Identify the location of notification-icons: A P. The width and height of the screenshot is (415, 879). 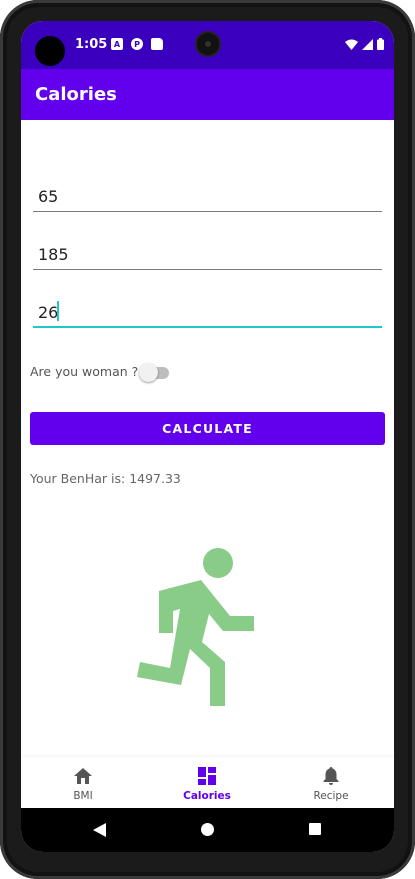
(137, 44).